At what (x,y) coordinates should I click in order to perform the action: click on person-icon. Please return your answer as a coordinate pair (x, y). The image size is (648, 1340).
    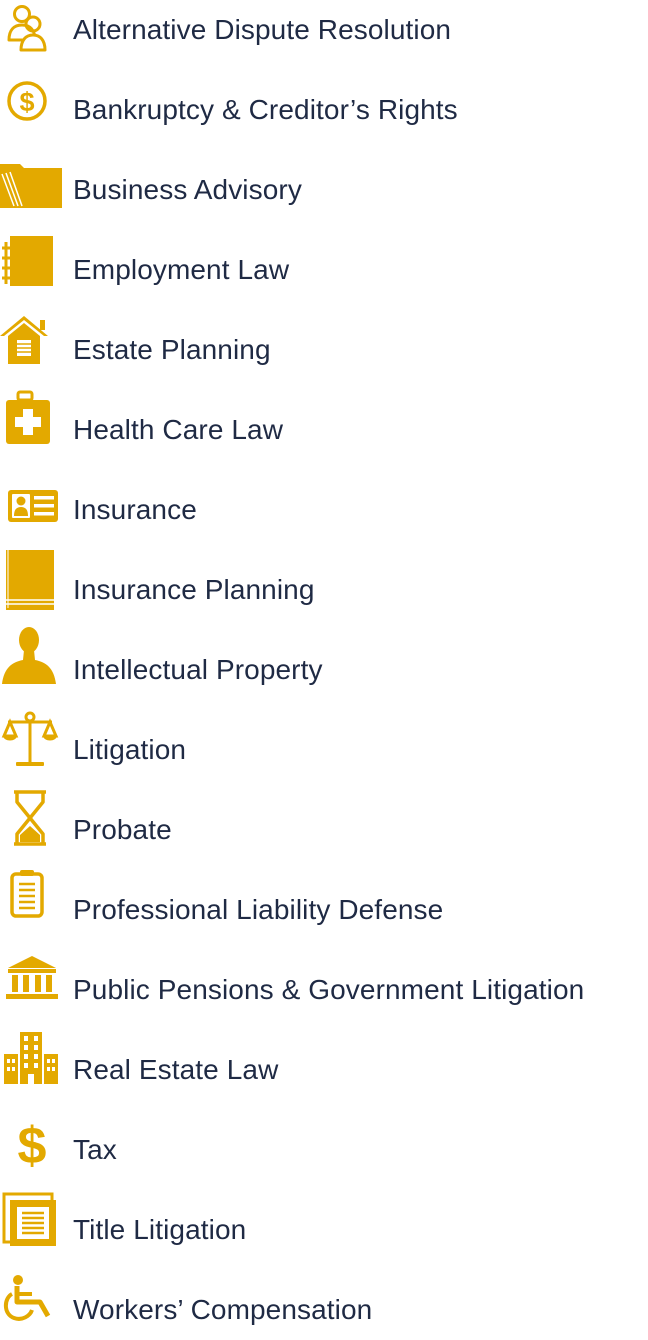
    Looking at the image, I should click on (33, 663).